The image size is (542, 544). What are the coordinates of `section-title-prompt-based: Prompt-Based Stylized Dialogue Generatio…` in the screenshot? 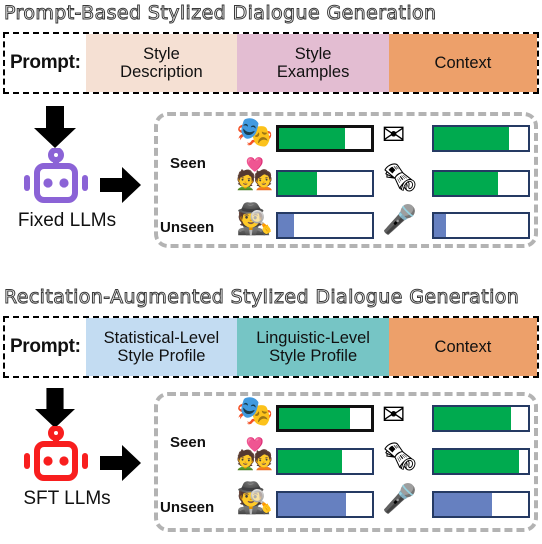 It's located at (220, 13).